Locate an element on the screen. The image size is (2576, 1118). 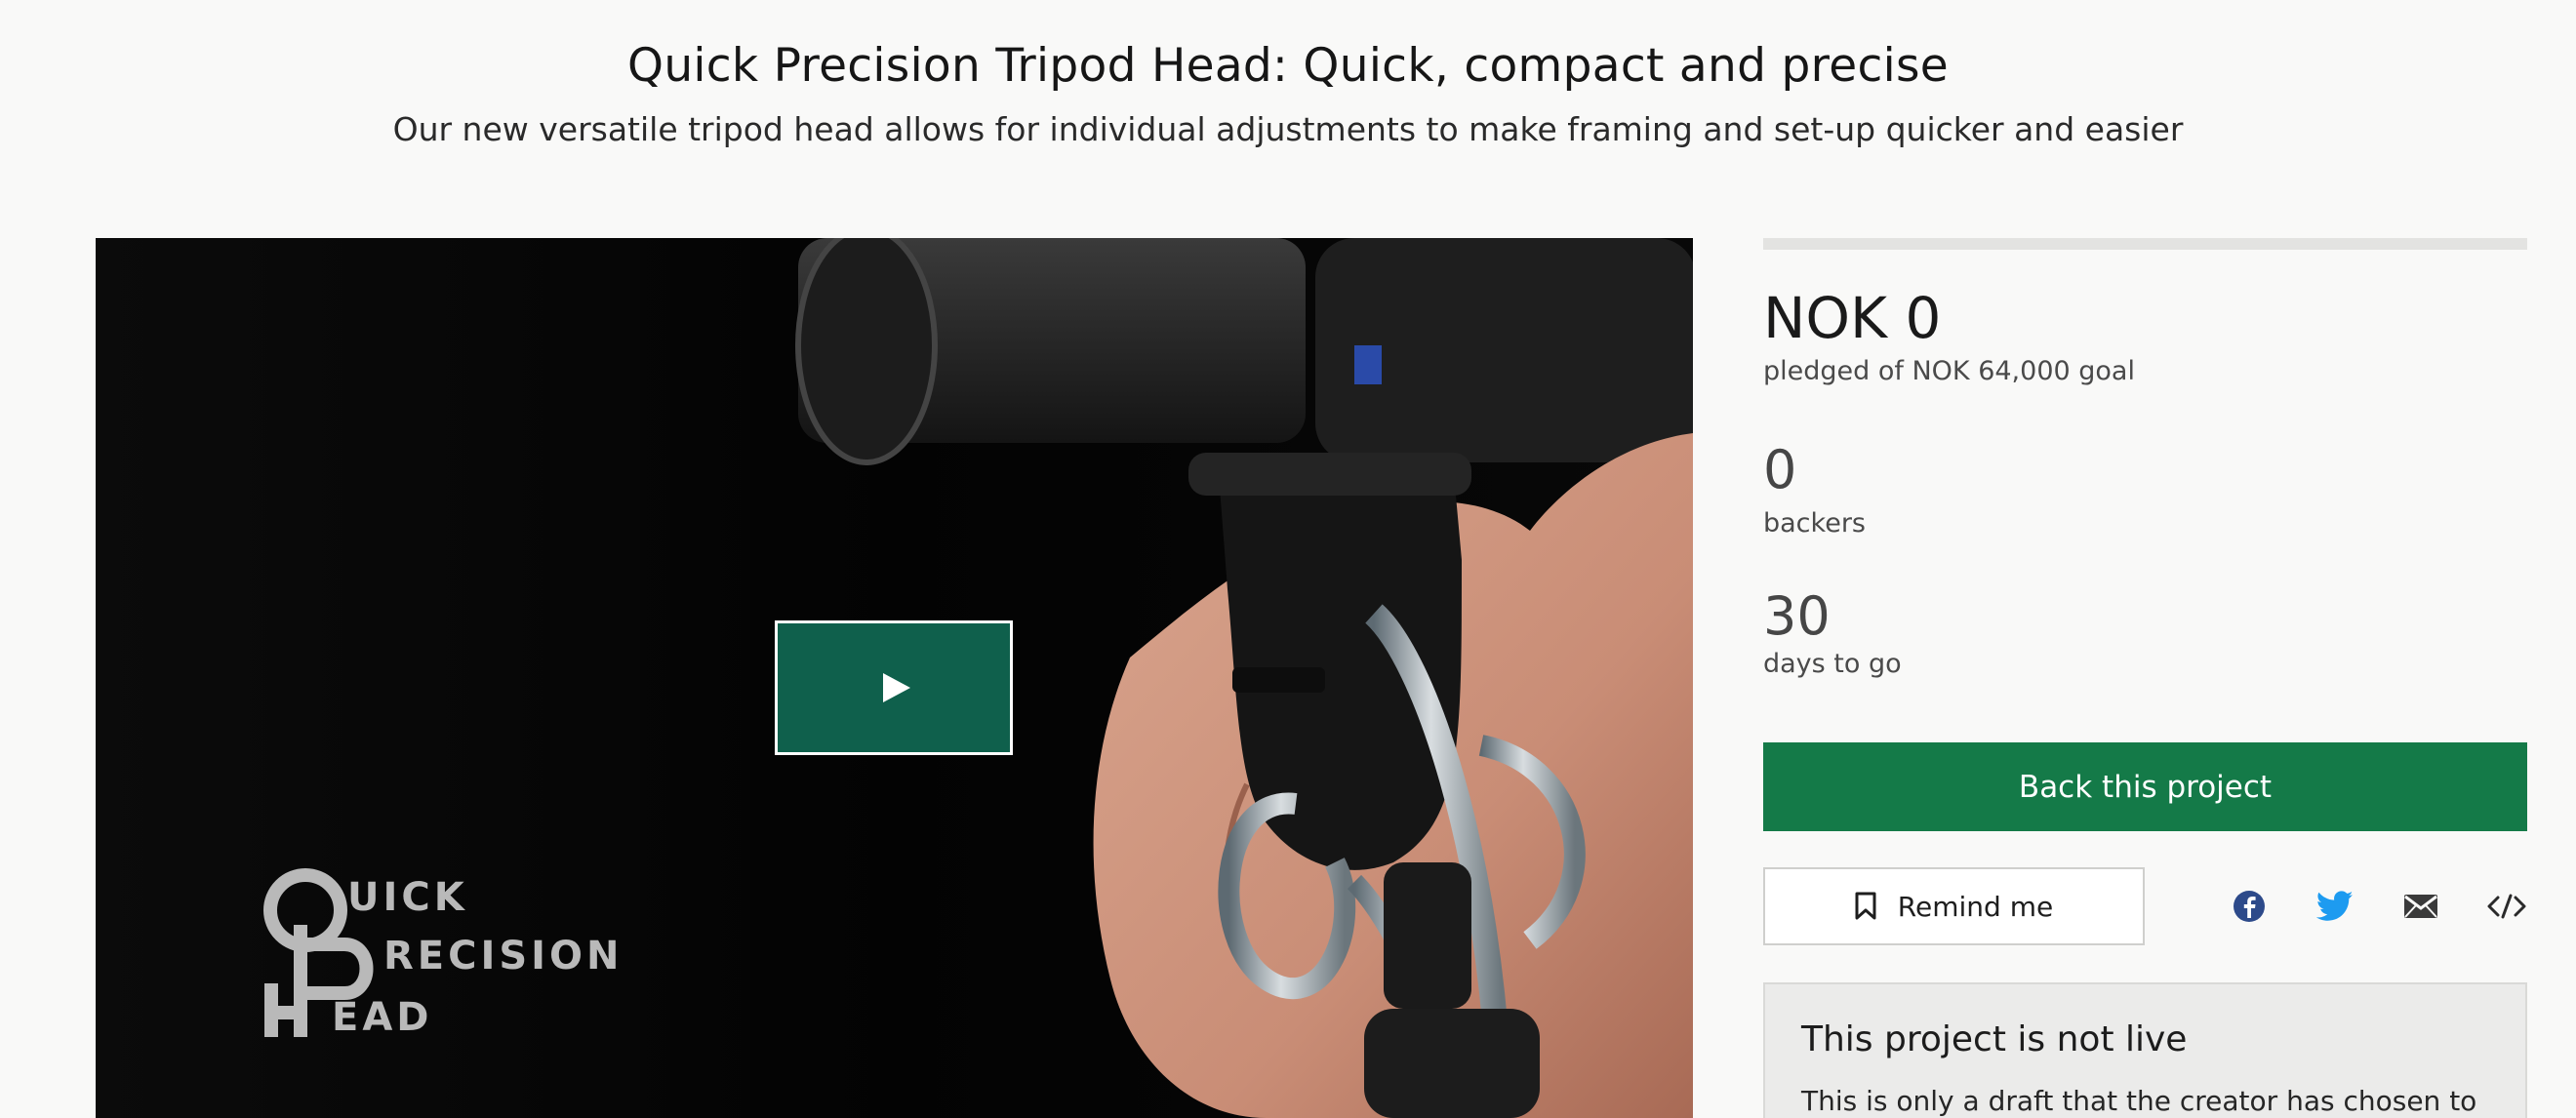
remind-me-label: Remind me is located at coordinates (1975, 906).